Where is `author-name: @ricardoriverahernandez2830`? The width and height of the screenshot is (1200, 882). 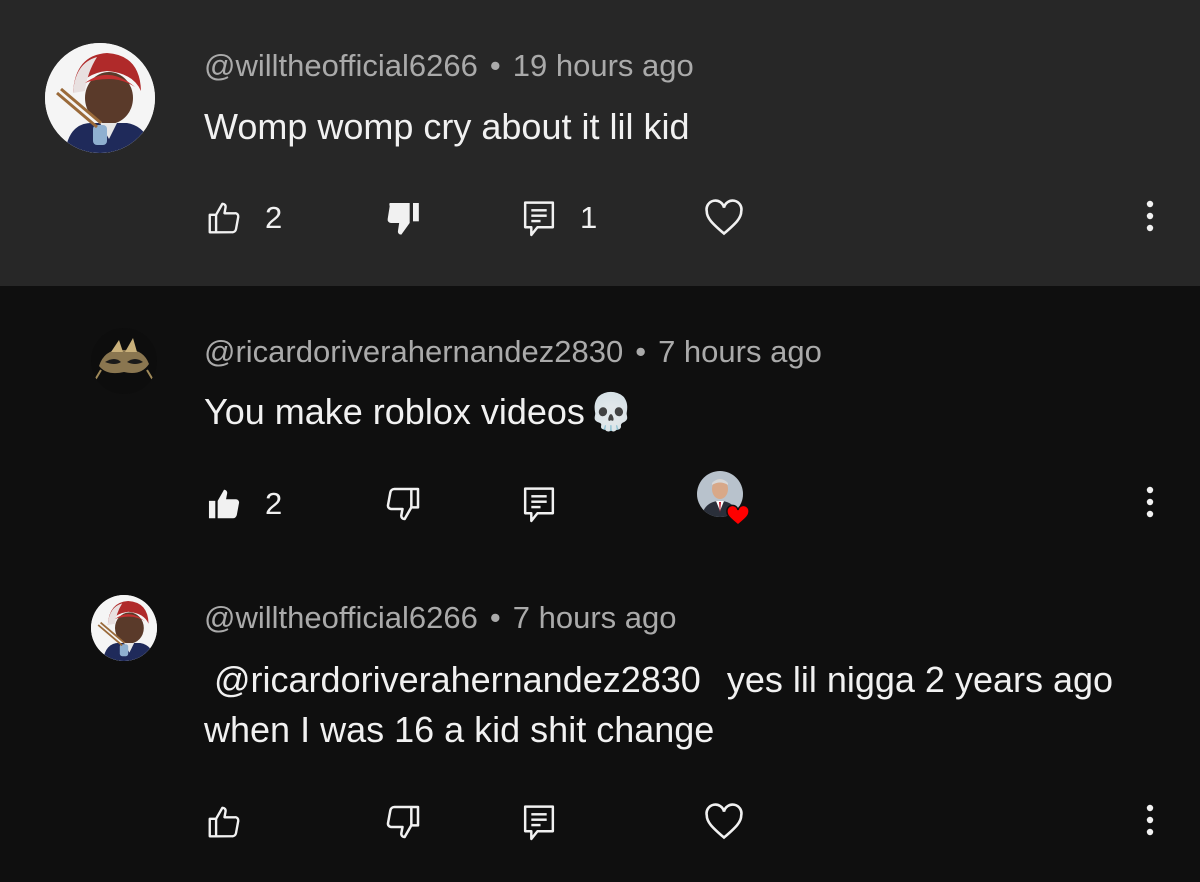 author-name: @ricardoriverahernandez2830 is located at coordinates (413, 351).